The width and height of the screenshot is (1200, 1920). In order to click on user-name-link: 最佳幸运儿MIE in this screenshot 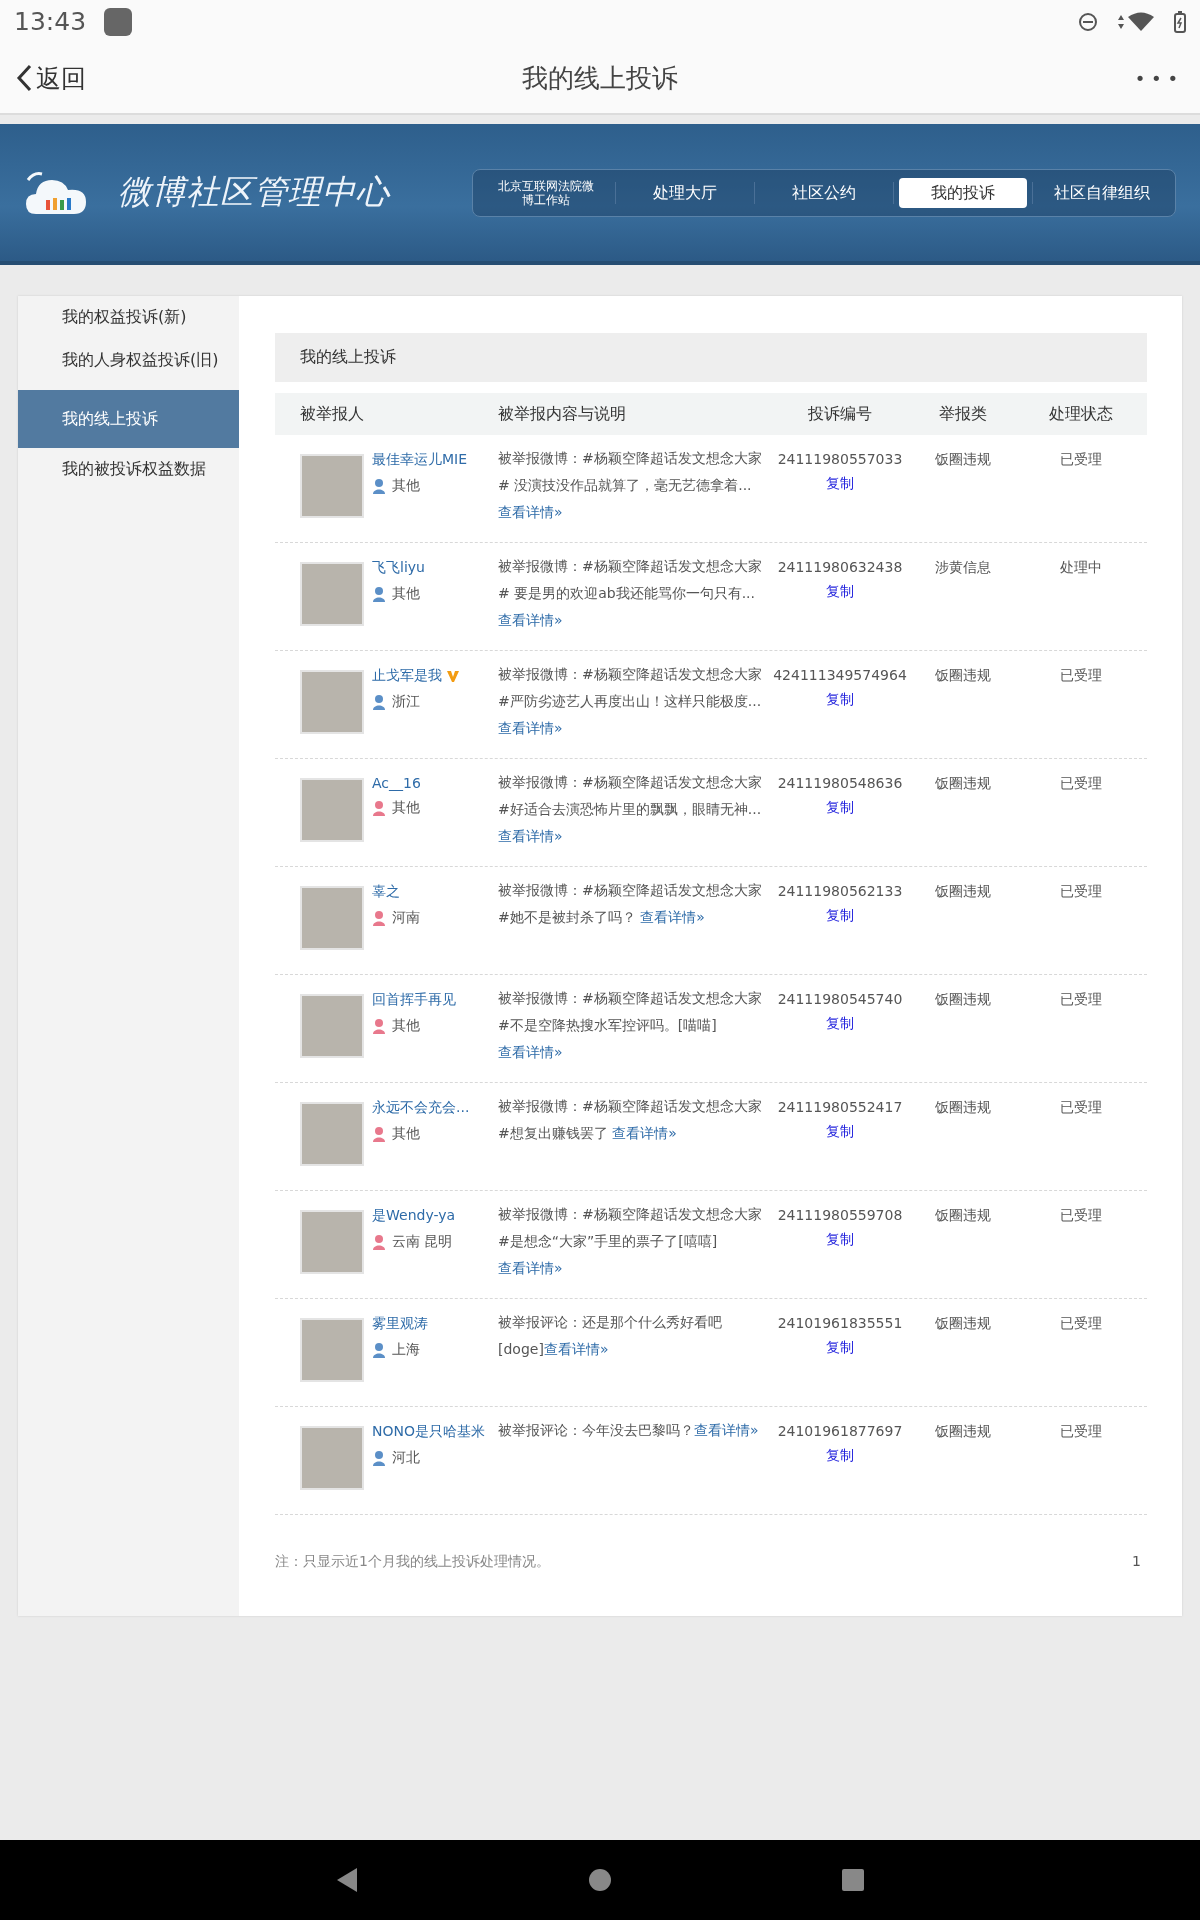, I will do `click(420, 460)`.